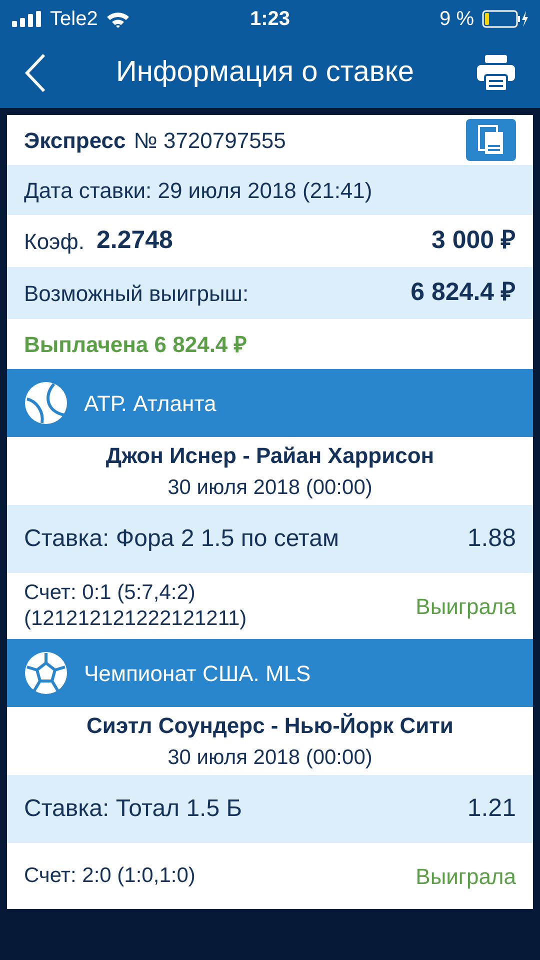 This screenshot has height=960, width=540. I want to click on signal-icon, so click(27, 19).